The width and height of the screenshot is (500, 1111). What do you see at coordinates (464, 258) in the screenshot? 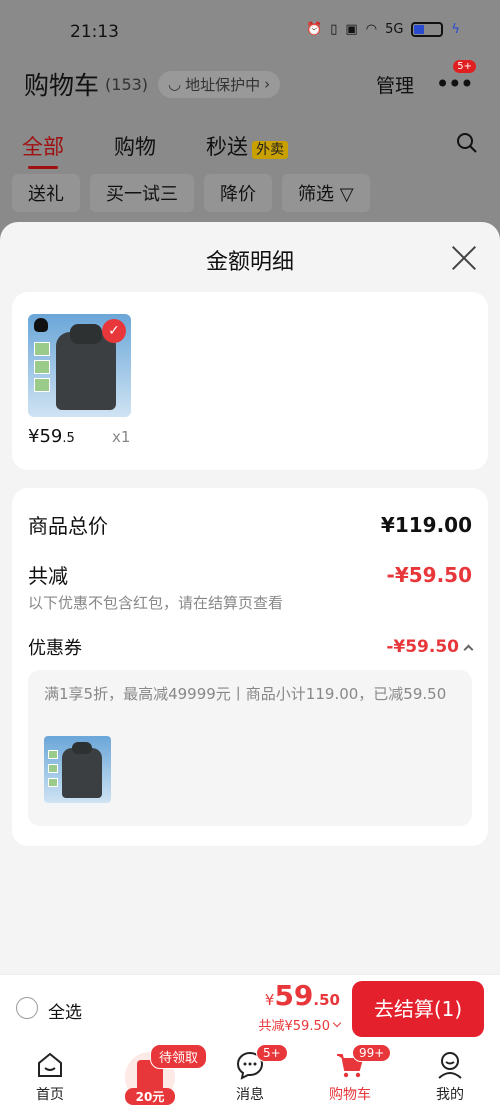
I see `close-icon` at bounding box center [464, 258].